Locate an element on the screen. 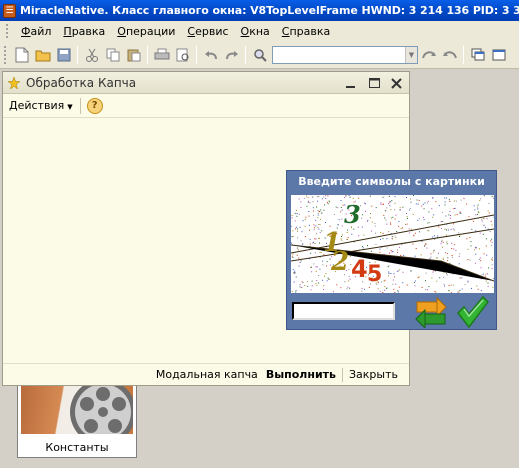 The width and height of the screenshot is (519, 468). window-icon is located at coordinates (498, 54).